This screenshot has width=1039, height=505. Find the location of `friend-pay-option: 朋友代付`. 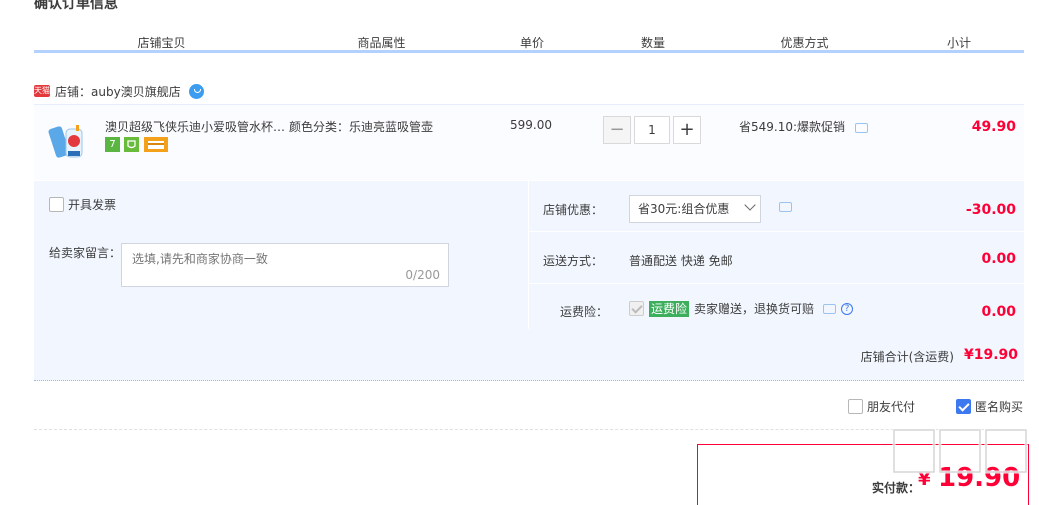

friend-pay-option: 朋友代付 is located at coordinates (881, 406).